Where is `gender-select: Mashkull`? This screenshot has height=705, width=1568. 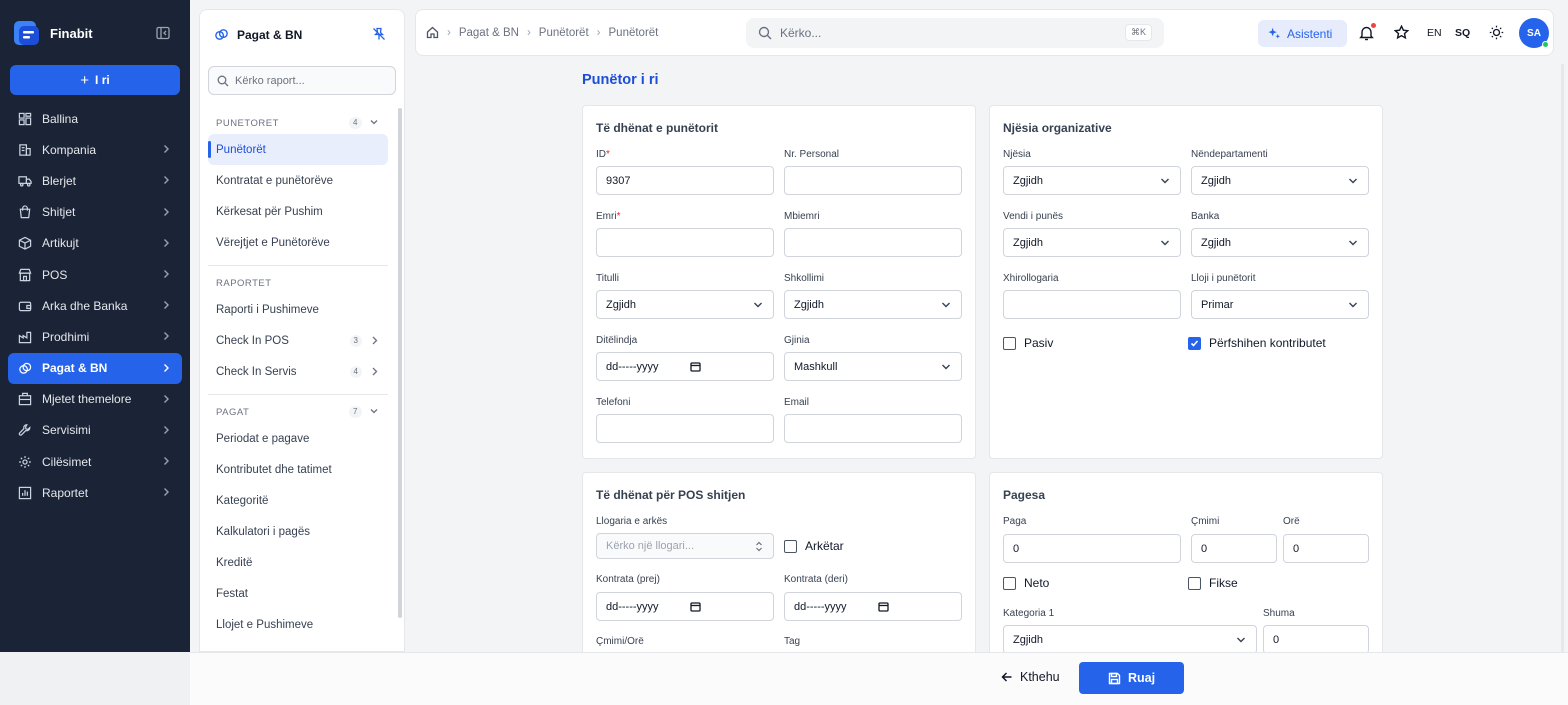 gender-select: Mashkull is located at coordinates (873, 366).